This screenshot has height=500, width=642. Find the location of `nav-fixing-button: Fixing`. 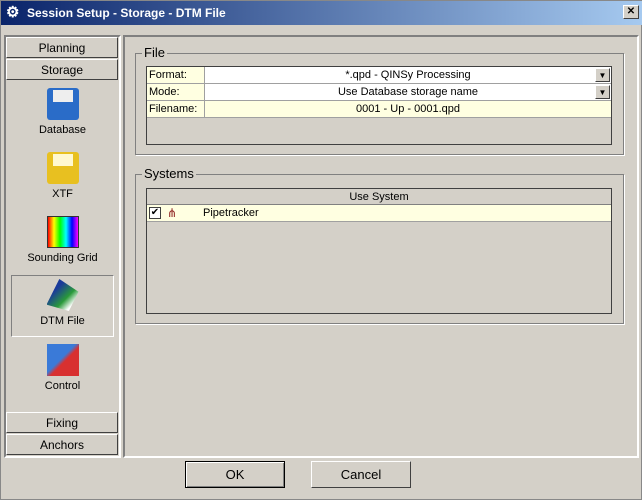

nav-fixing-button: Fixing is located at coordinates (62, 422).